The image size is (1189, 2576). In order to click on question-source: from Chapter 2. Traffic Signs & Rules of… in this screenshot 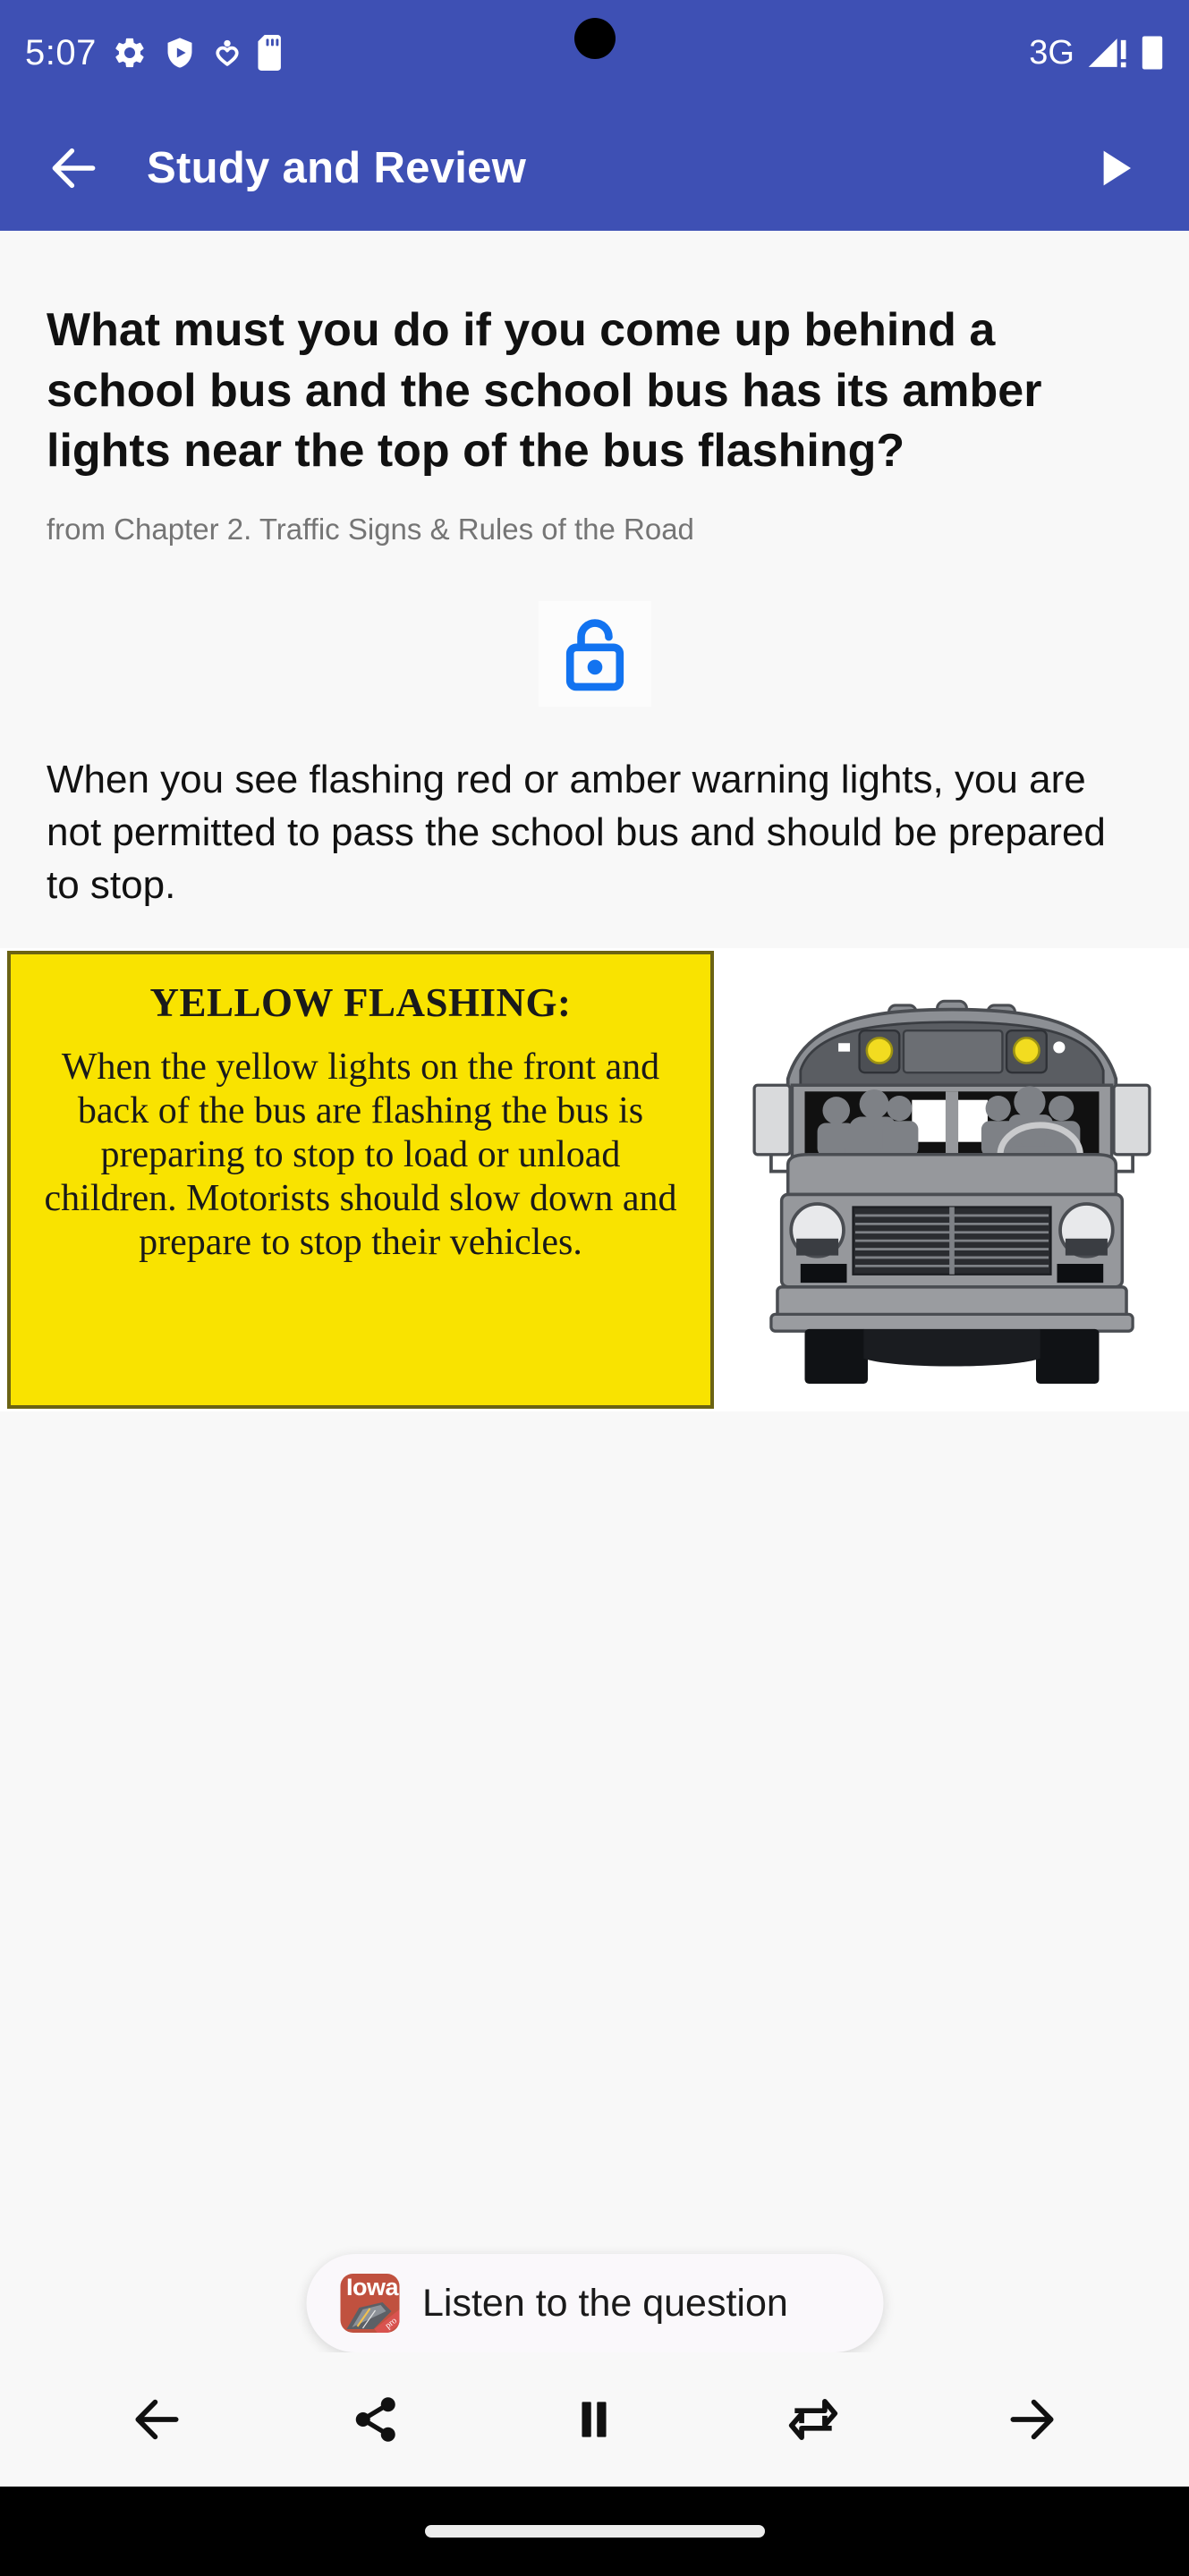, I will do `click(370, 529)`.